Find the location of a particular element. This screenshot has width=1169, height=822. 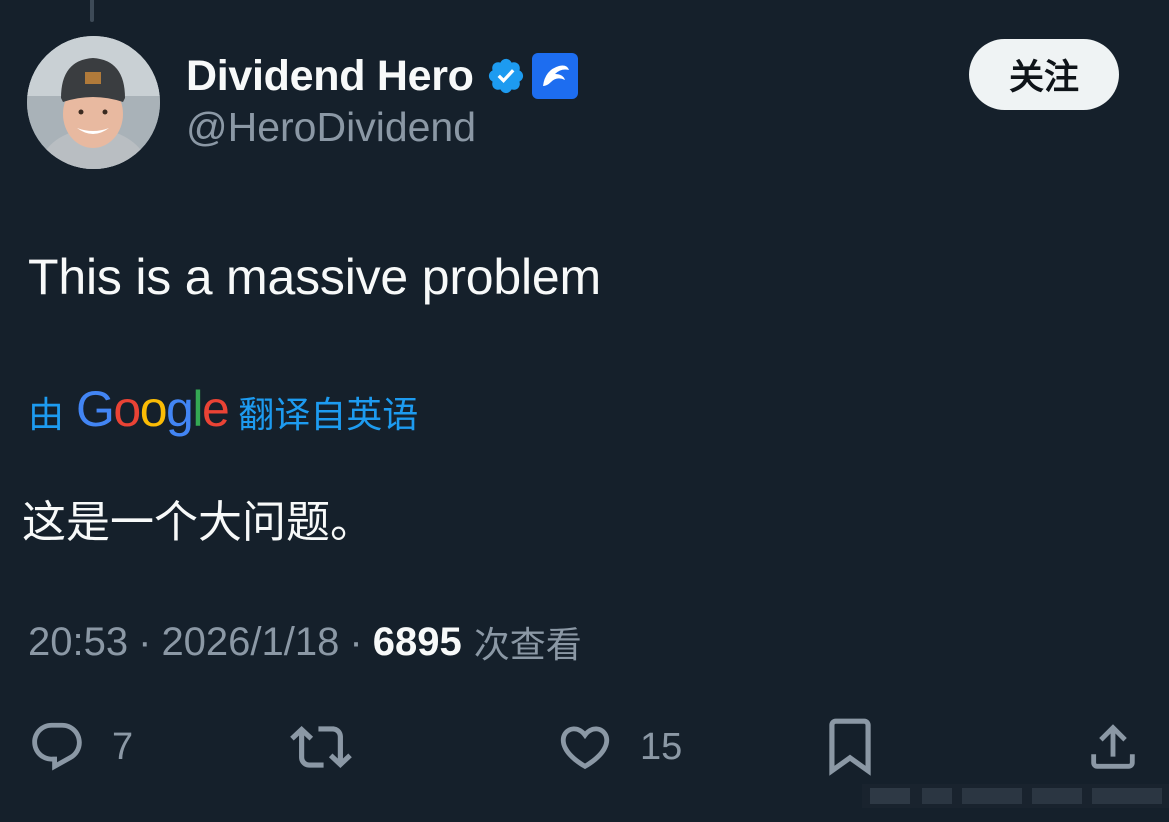

tweet-date: 2026/1/18 is located at coordinates (250, 642).